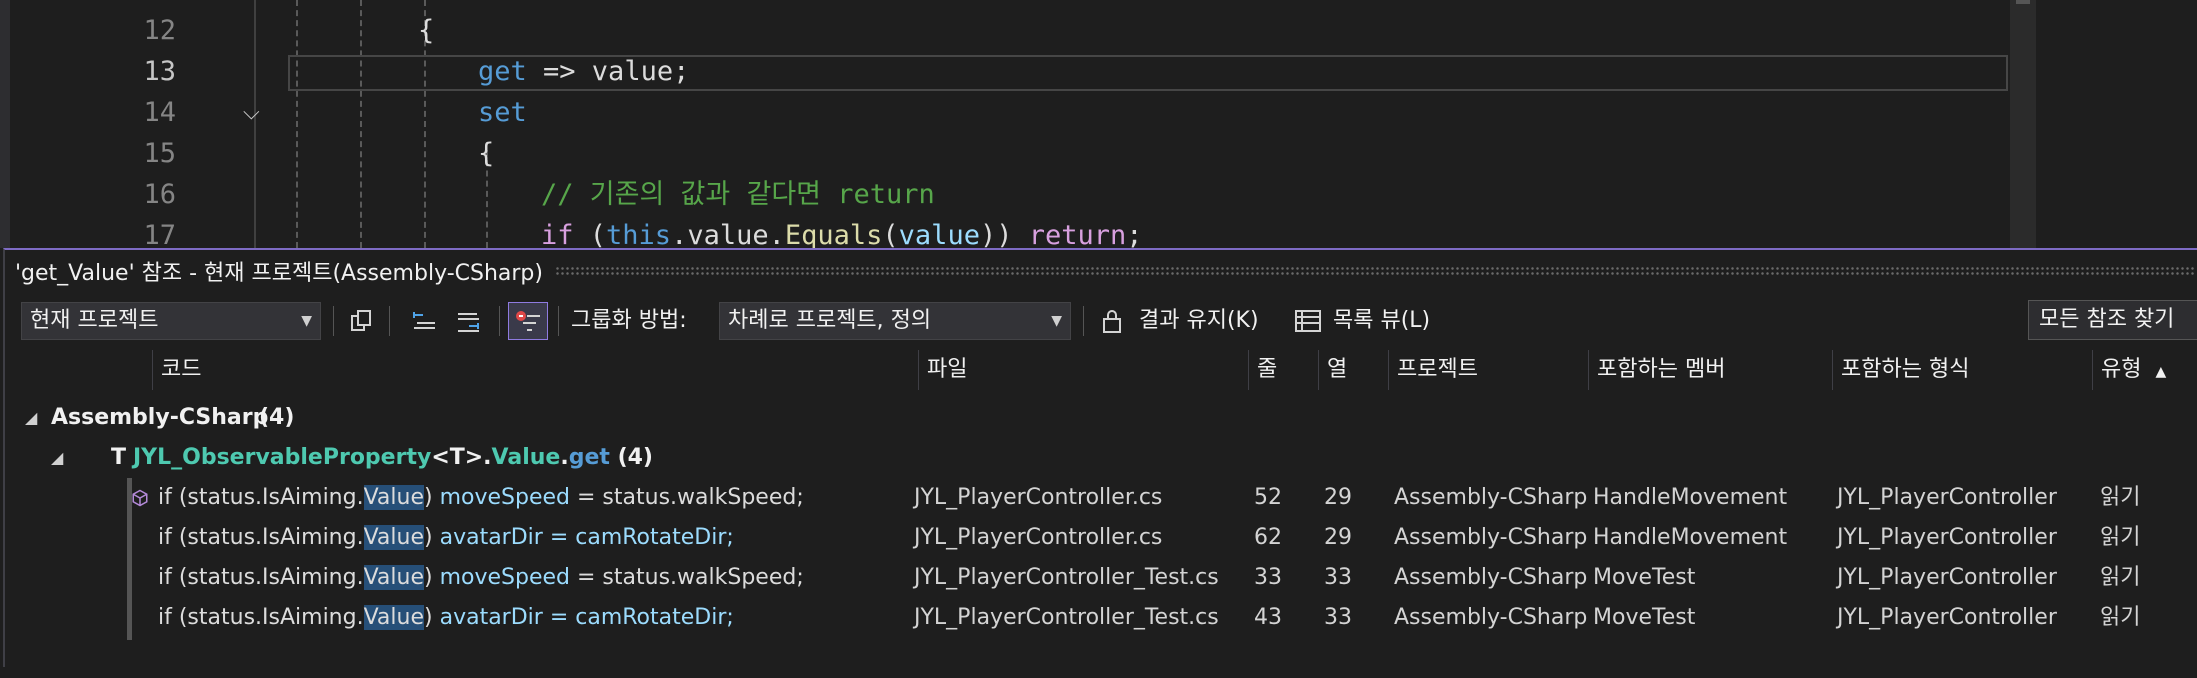 This screenshot has width=2197, height=678. Describe the element at coordinates (1488, 370) in the screenshot. I see `column-header-project: 프로젝트` at that location.